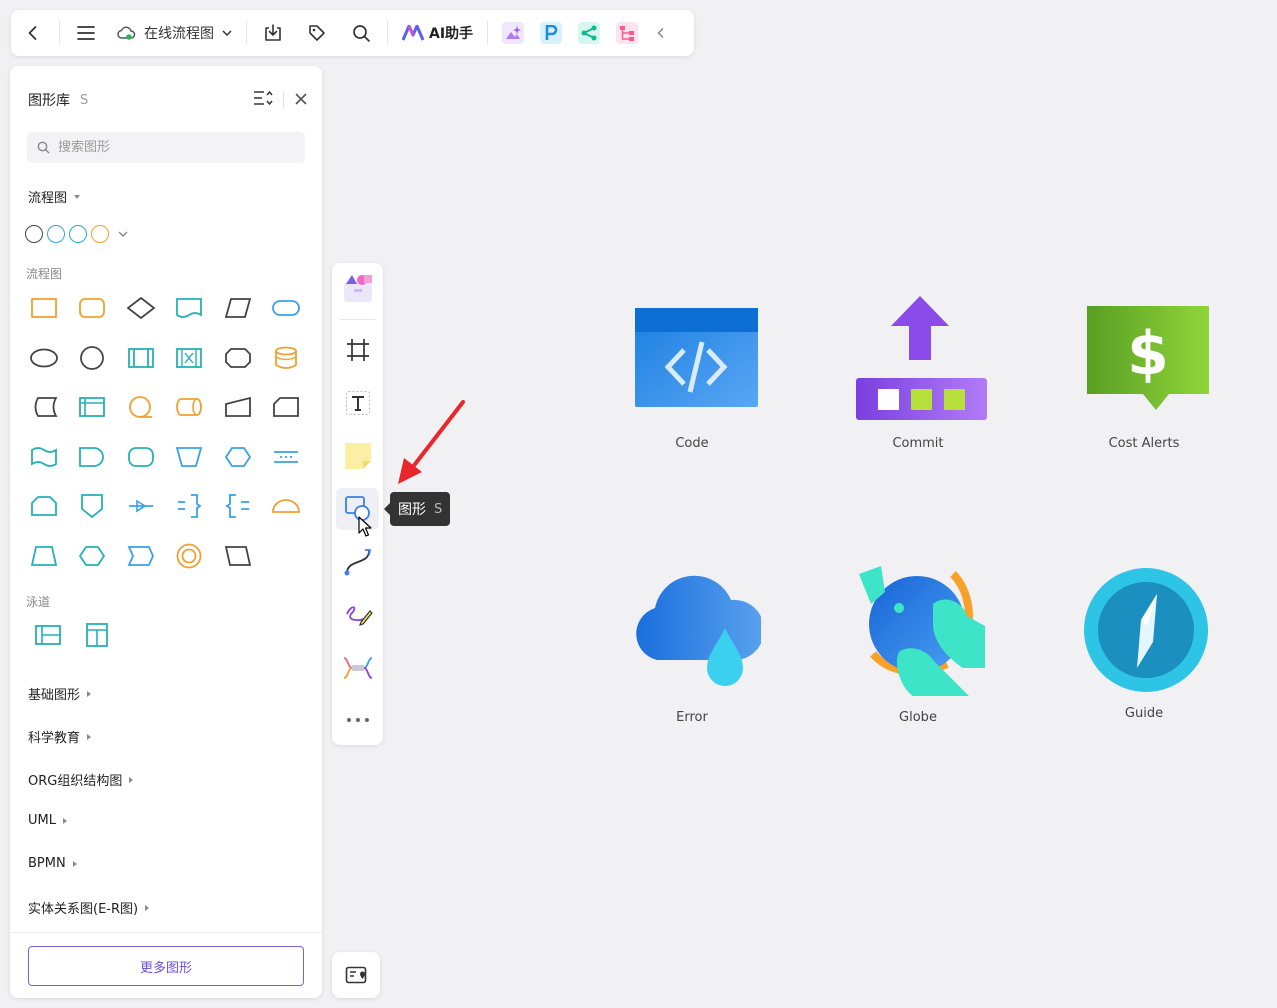 Image resolution: width=1277 pixels, height=1008 pixels. I want to click on shape-stored-data, so click(44, 407).